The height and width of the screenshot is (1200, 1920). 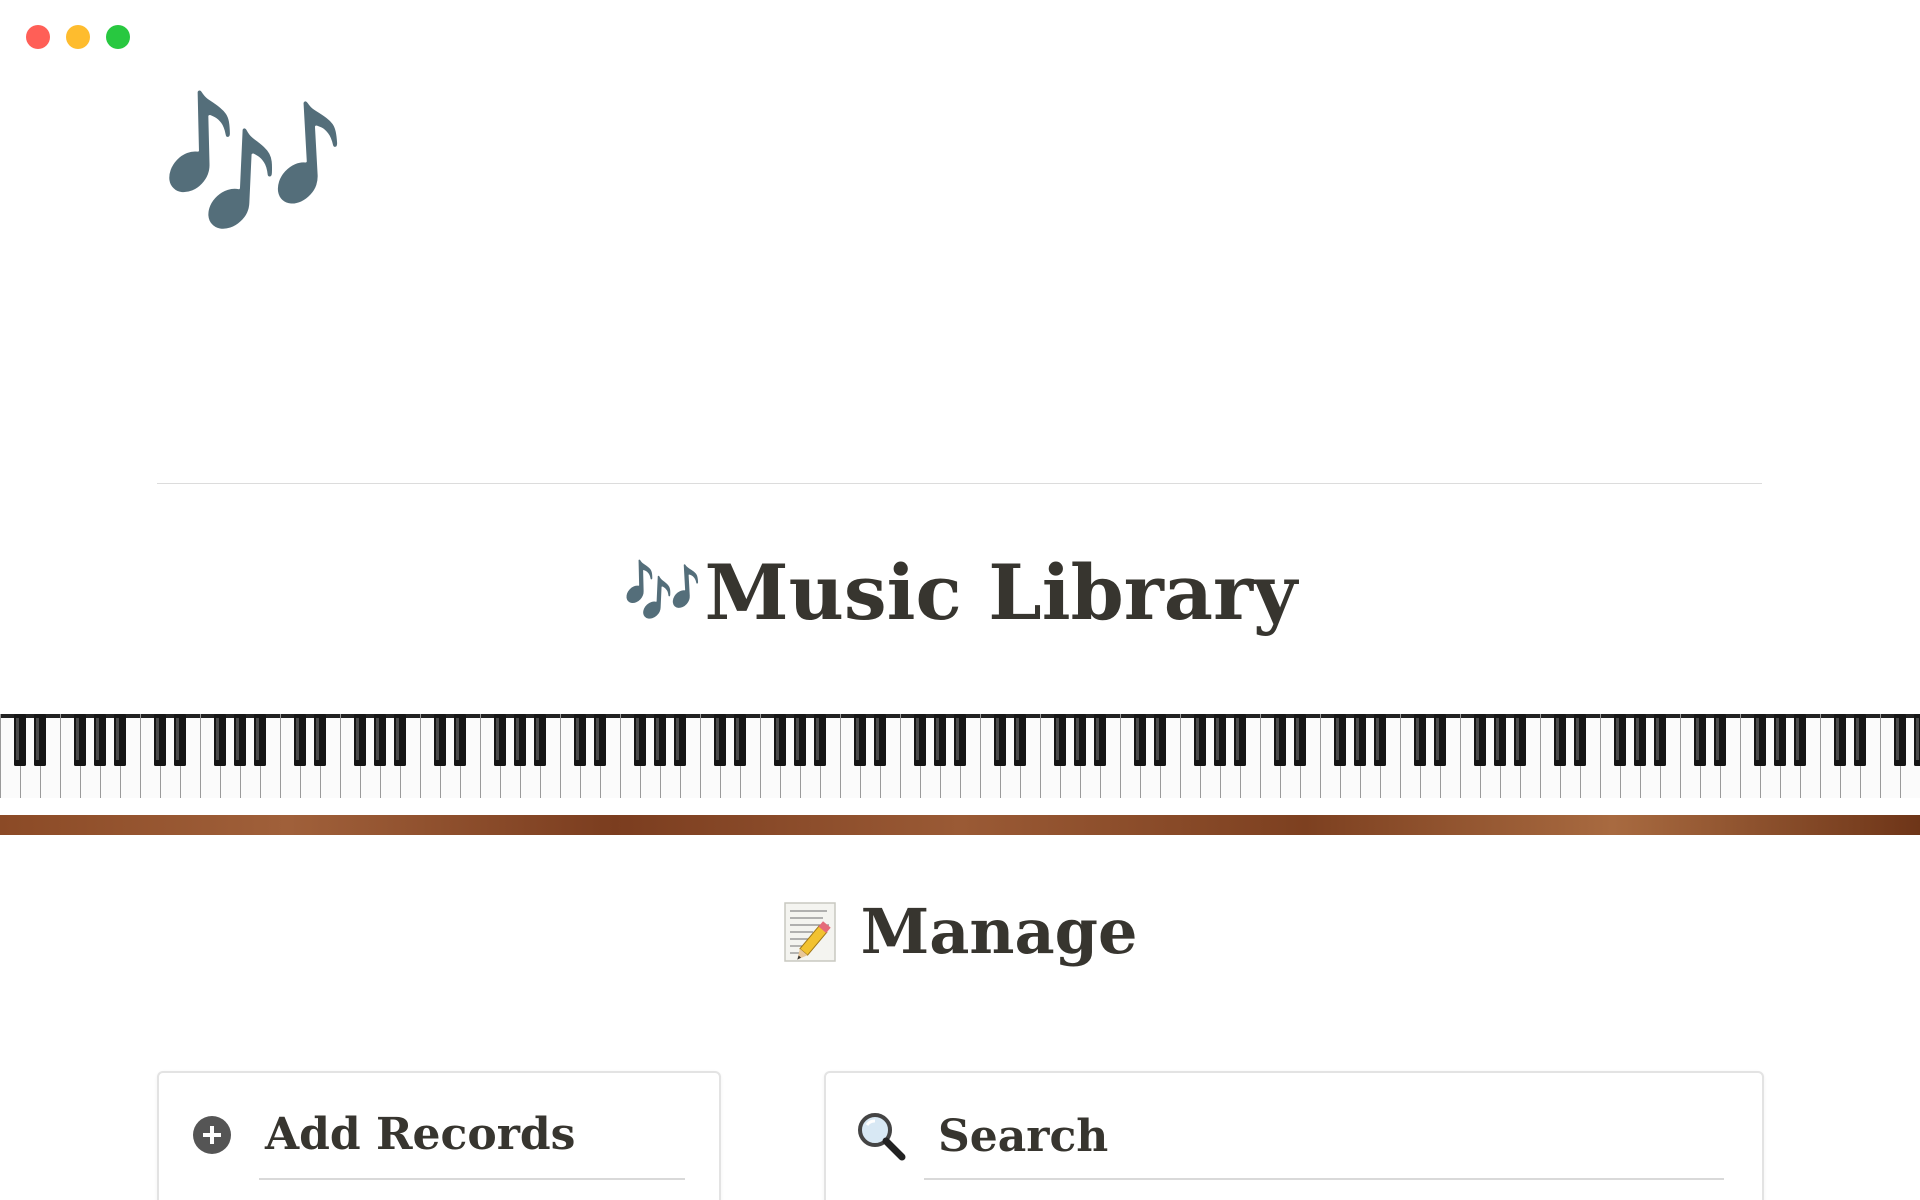 What do you see at coordinates (1023, 1136) in the screenshot?
I see `search-title: Search` at bounding box center [1023, 1136].